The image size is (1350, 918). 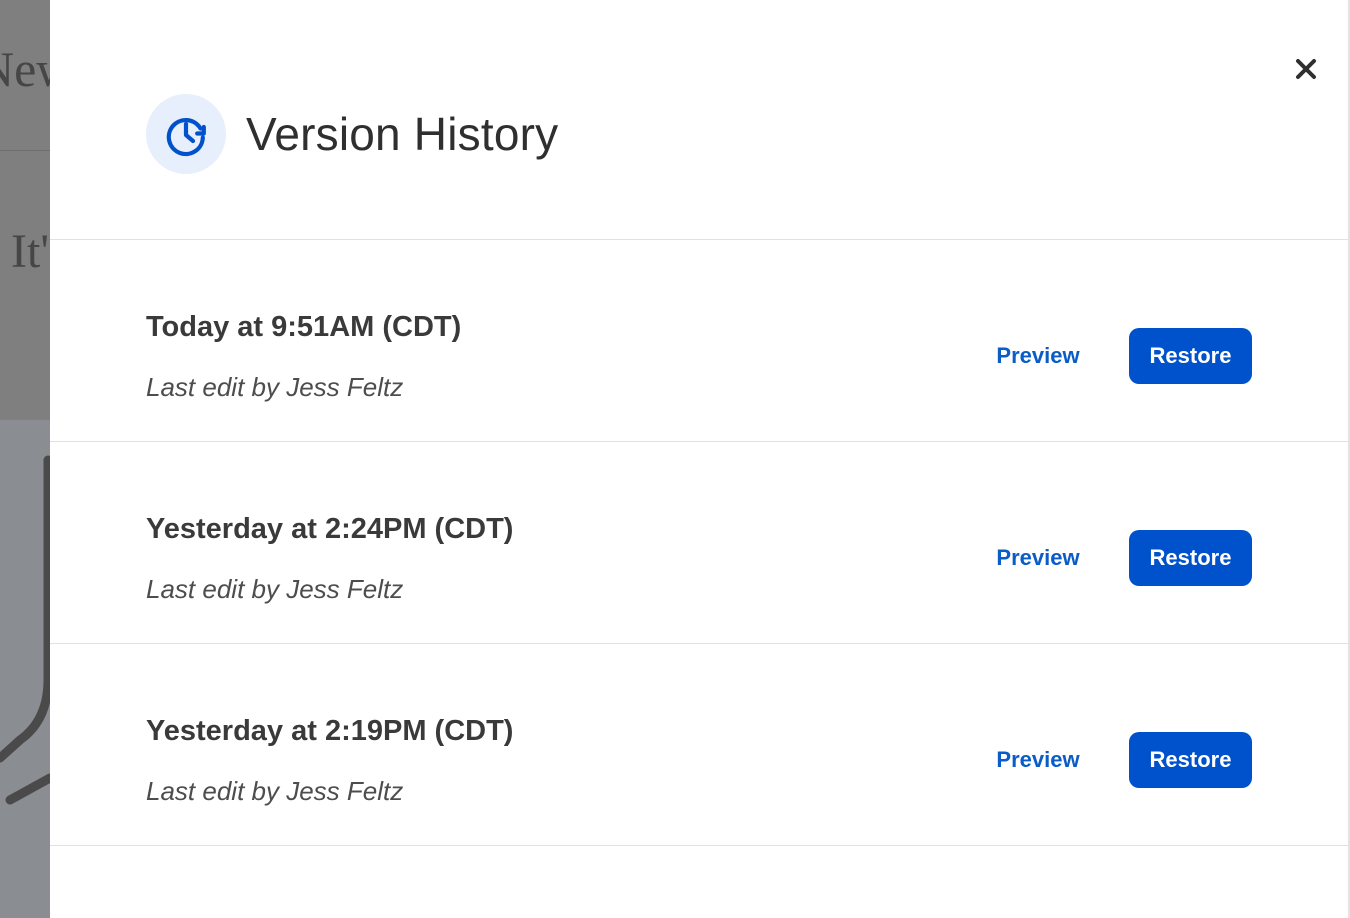 What do you see at coordinates (30, 251) in the screenshot?
I see `backdrop-body-text: It'` at bounding box center [30, 251].